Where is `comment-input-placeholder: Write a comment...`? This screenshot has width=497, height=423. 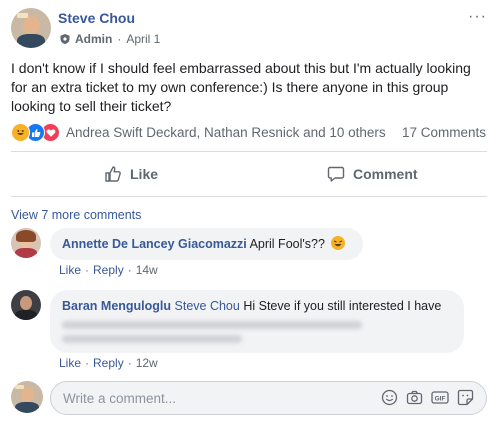 comment-input-placeholder: Write a comment... is located at coordinates (120, 398).